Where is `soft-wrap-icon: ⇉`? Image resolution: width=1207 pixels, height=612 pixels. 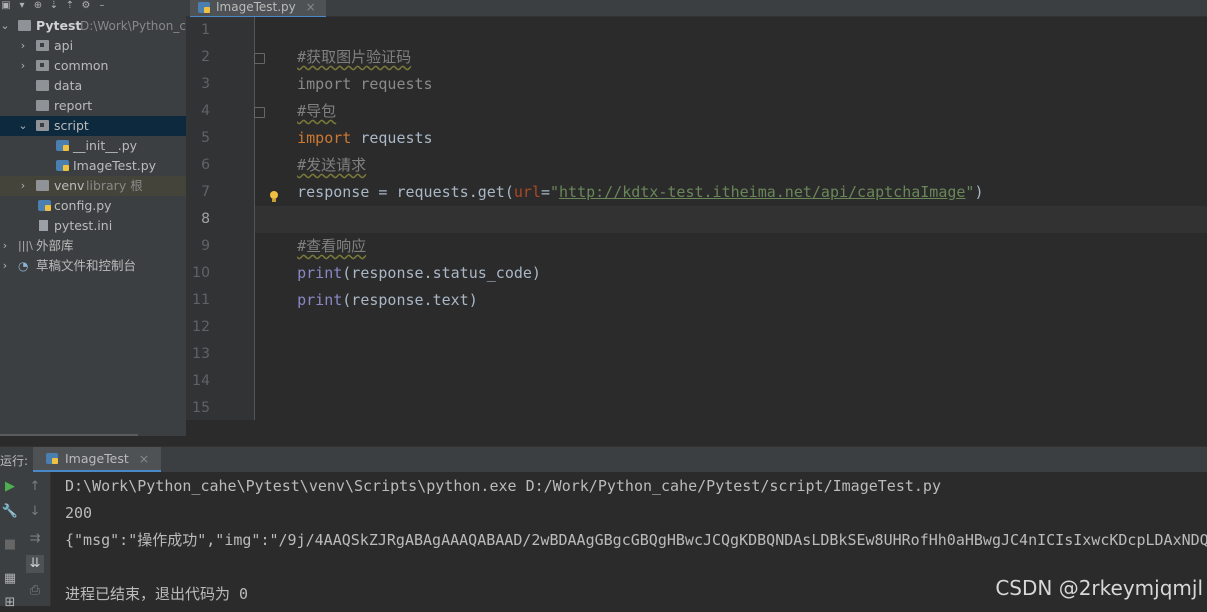 soft-wrap-icon: ⇉ is located at coordinates (35, 539).